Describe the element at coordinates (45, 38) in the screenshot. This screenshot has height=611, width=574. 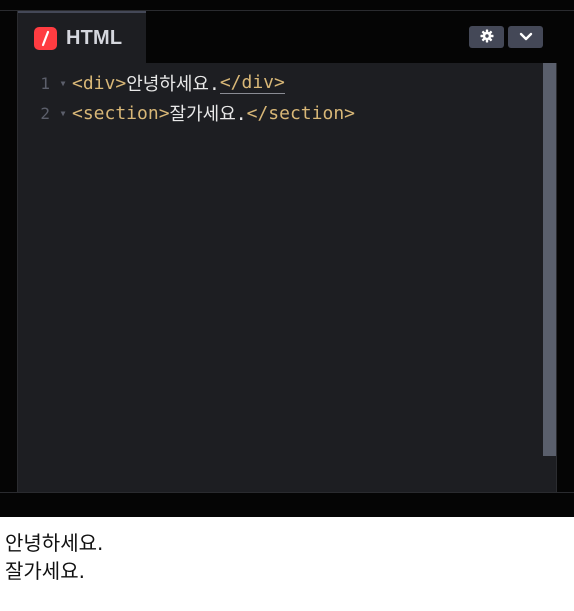
I see `html-language-icon` at that location.